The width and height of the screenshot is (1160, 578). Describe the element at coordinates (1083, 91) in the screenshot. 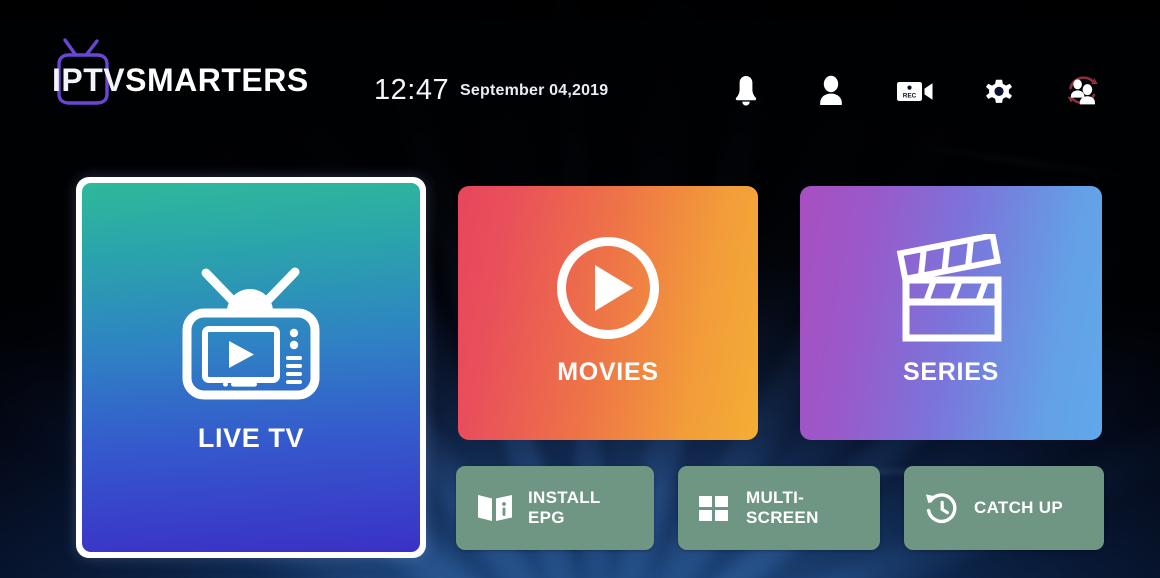

I see `switch-user-icon` at that location.